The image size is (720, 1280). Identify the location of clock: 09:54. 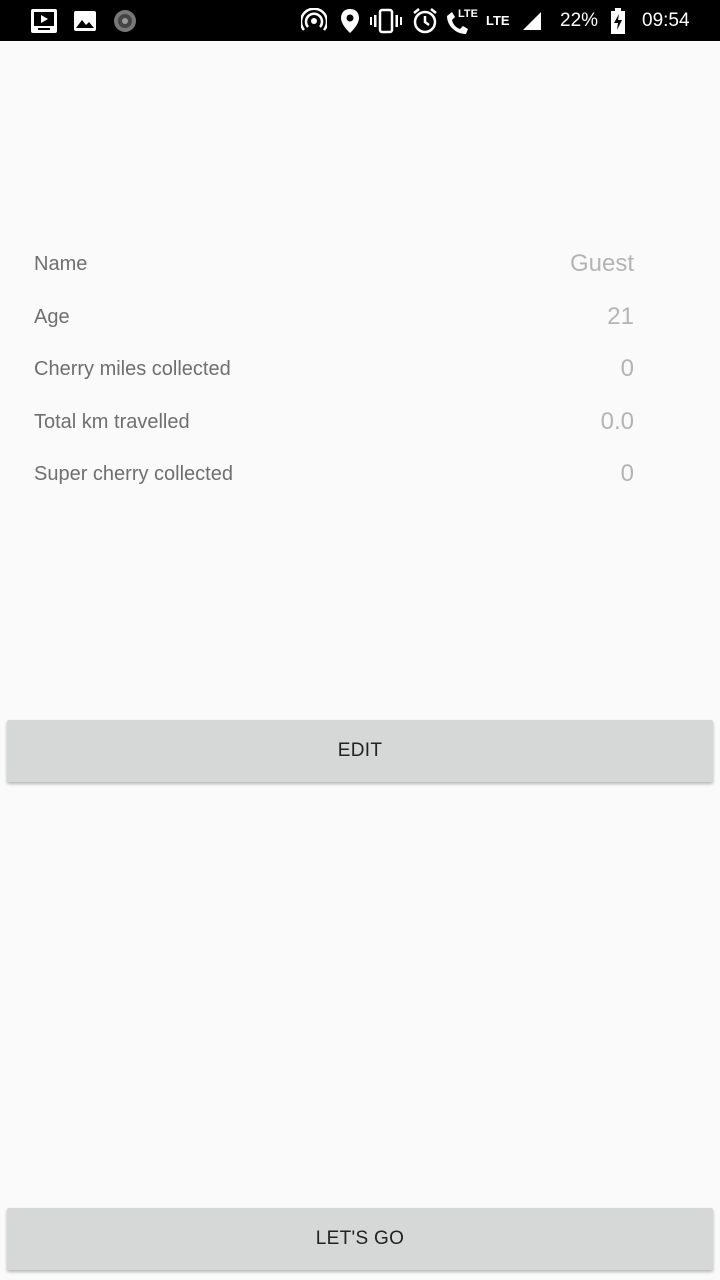
(666, 20).